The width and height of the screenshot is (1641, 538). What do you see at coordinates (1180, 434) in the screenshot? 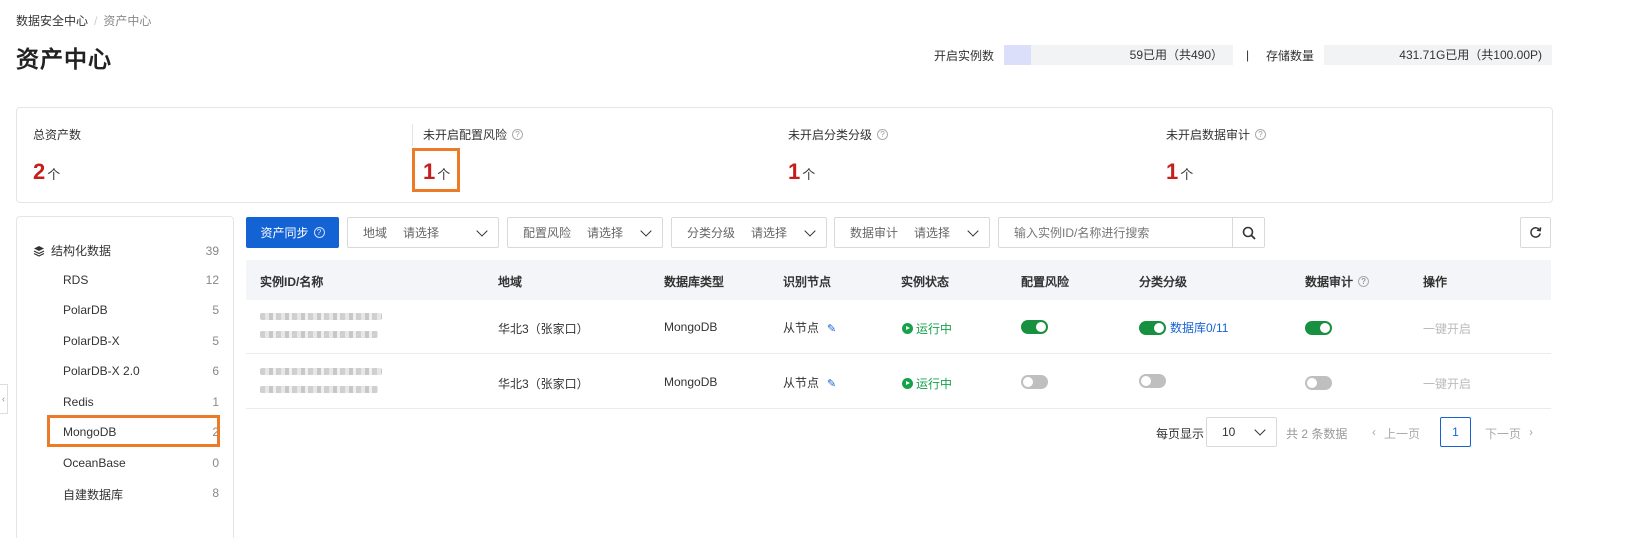
I see `per-page-label: 每页显示` at bounding box center [1180, 434].